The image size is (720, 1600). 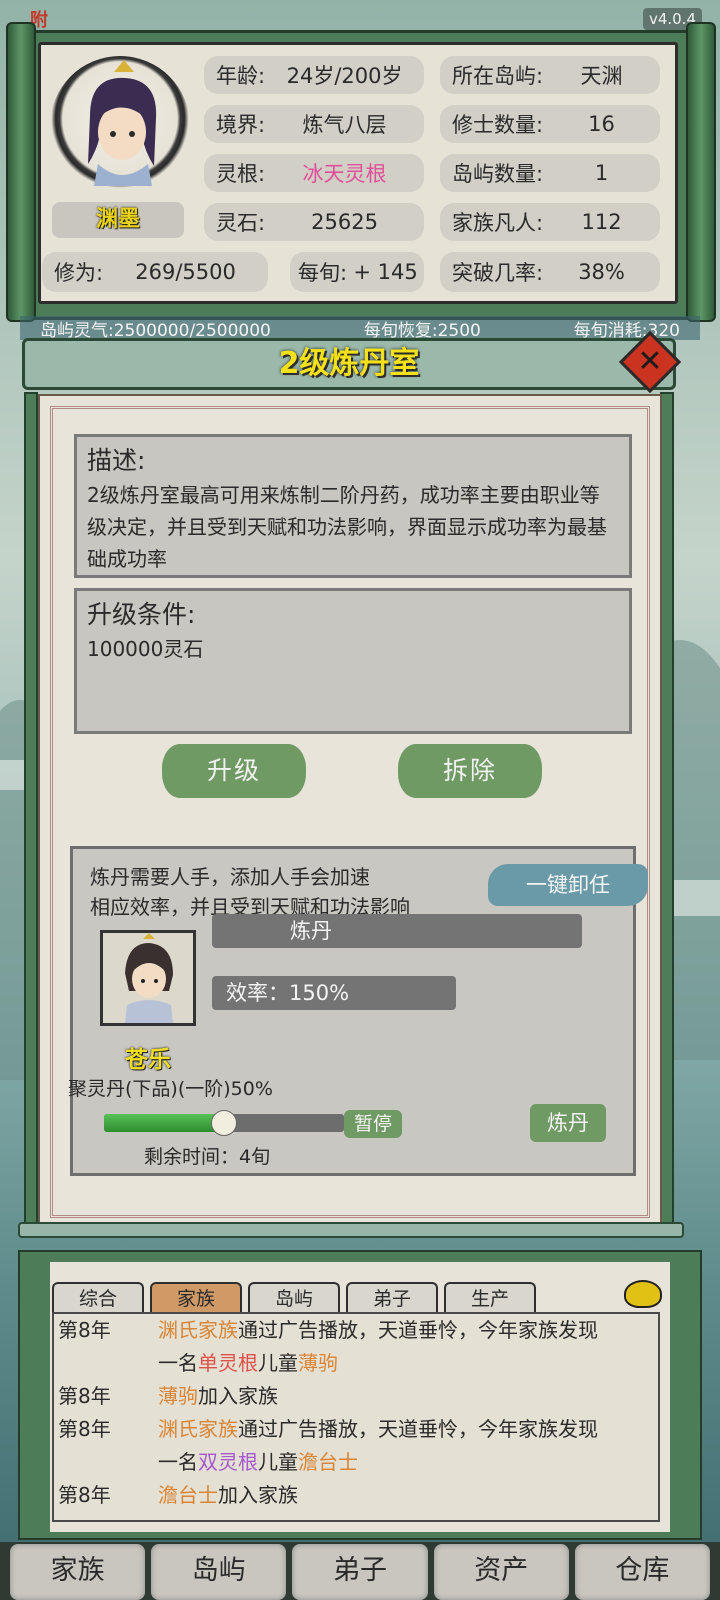 I want to click on upgrade-box: 升级条件: 100000灵石, so click(x=353, y=661).